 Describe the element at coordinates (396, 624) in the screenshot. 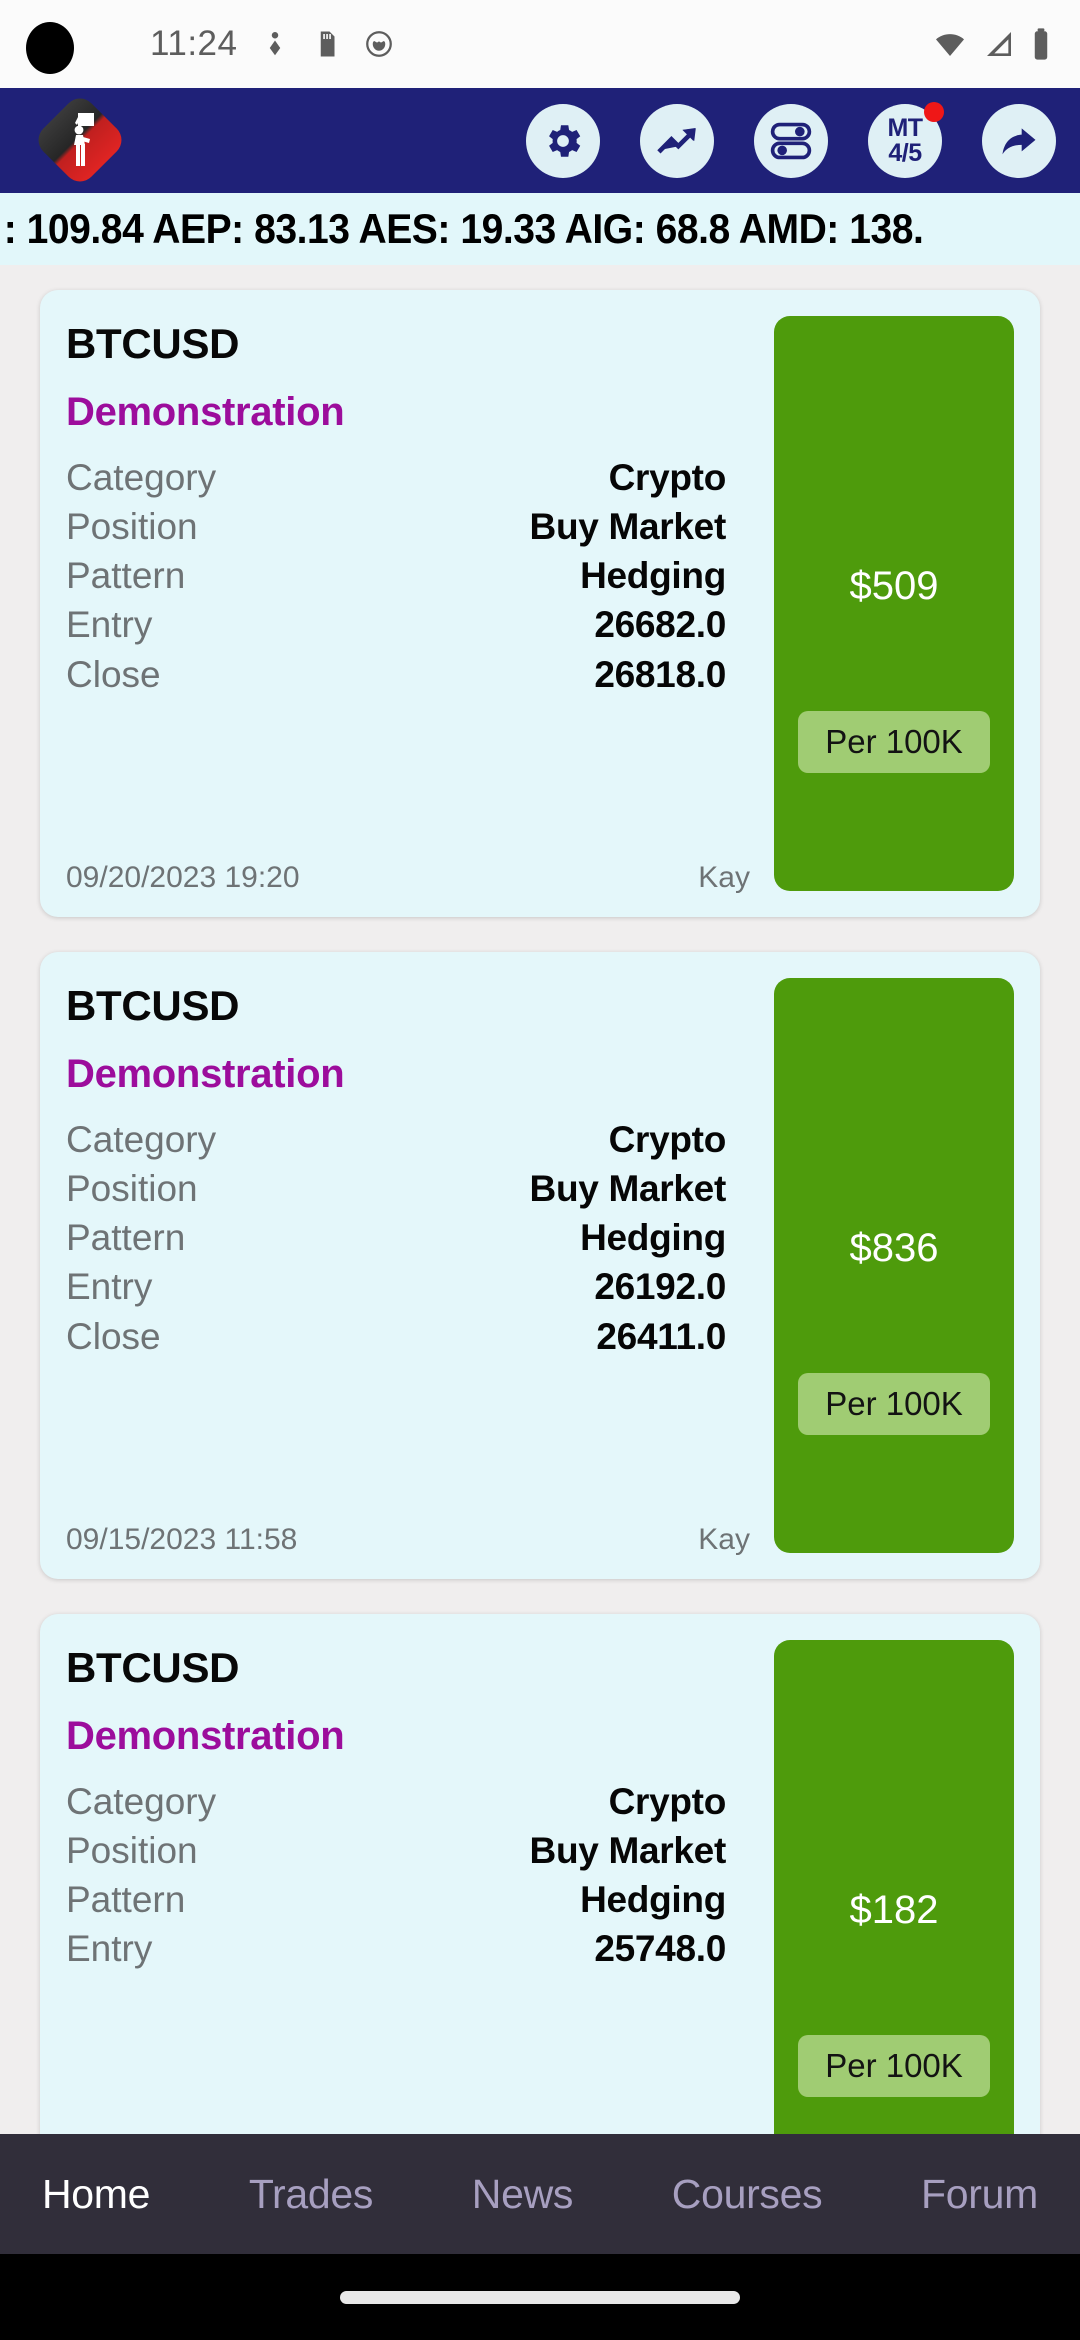

I see `row-entry: Entry 26682.0` at that location.